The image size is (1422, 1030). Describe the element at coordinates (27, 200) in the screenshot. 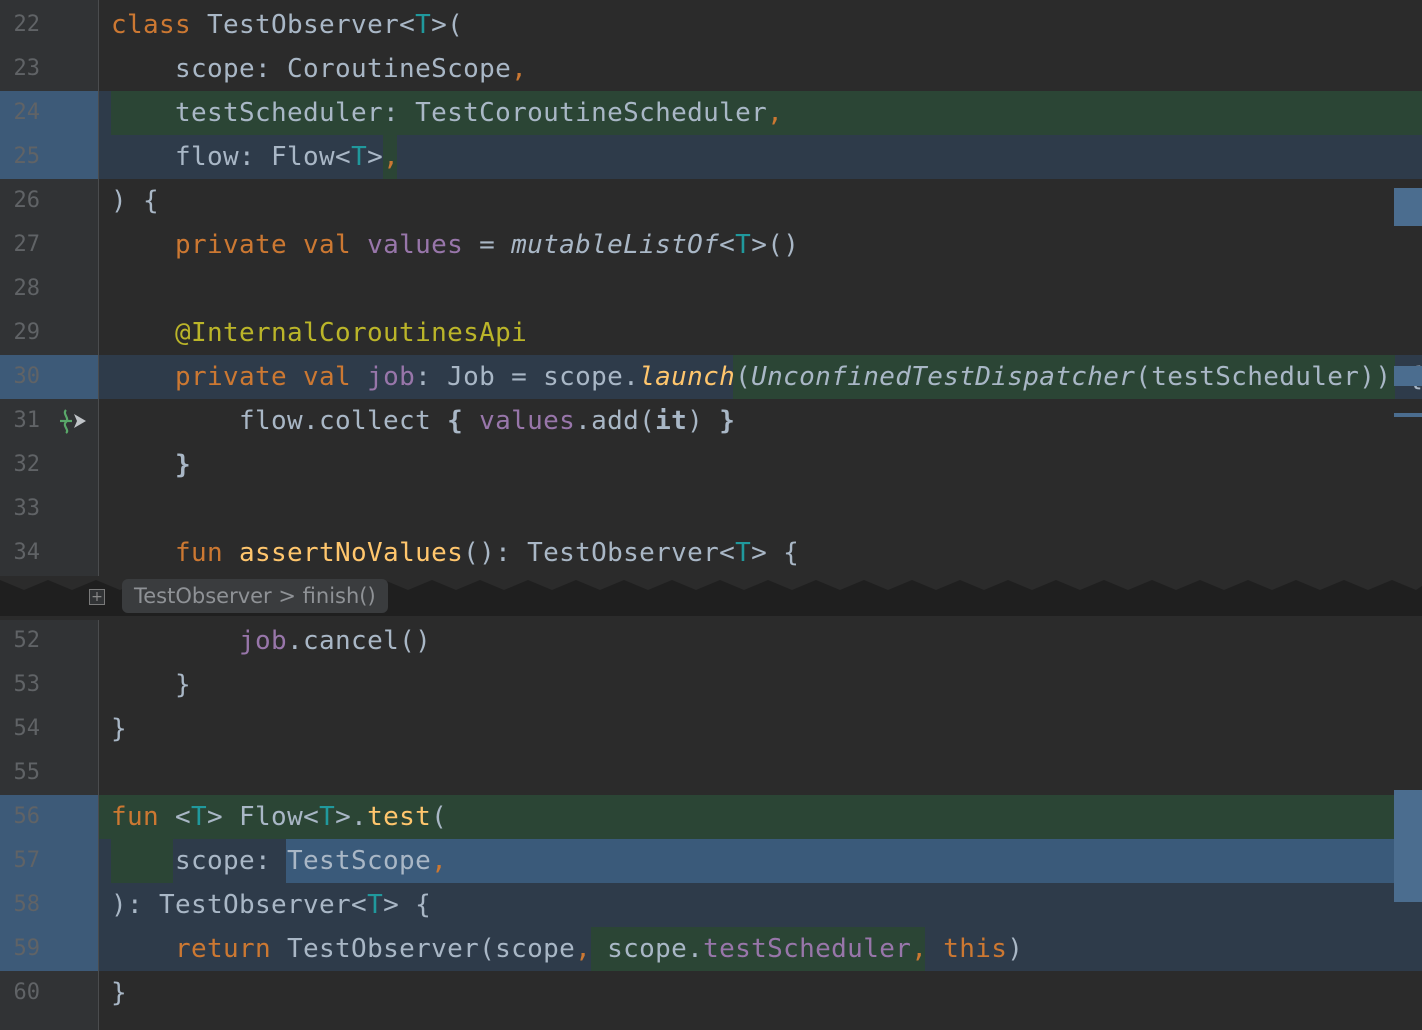

I see `line-number: 26` at that location.